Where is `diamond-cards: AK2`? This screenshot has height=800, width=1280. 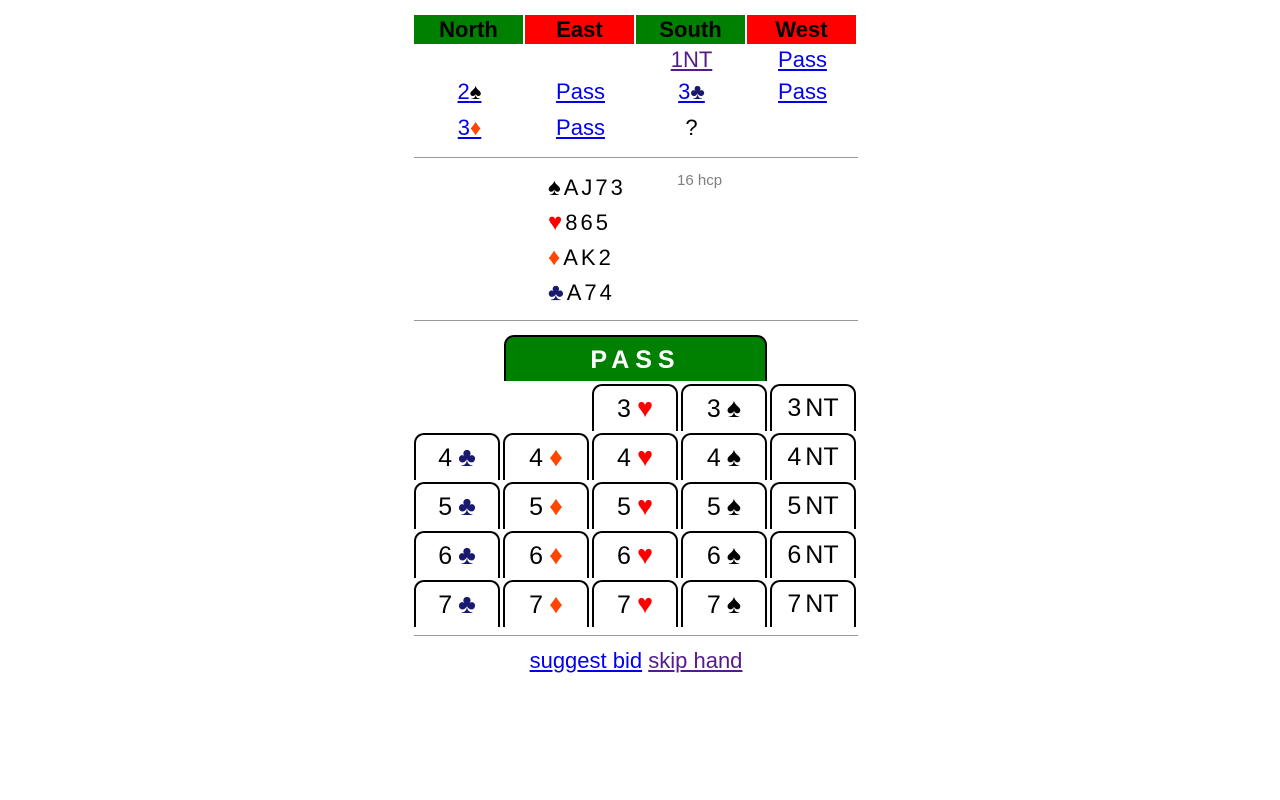 diamond-cards: AK2 is located at coordinates (588, 257).